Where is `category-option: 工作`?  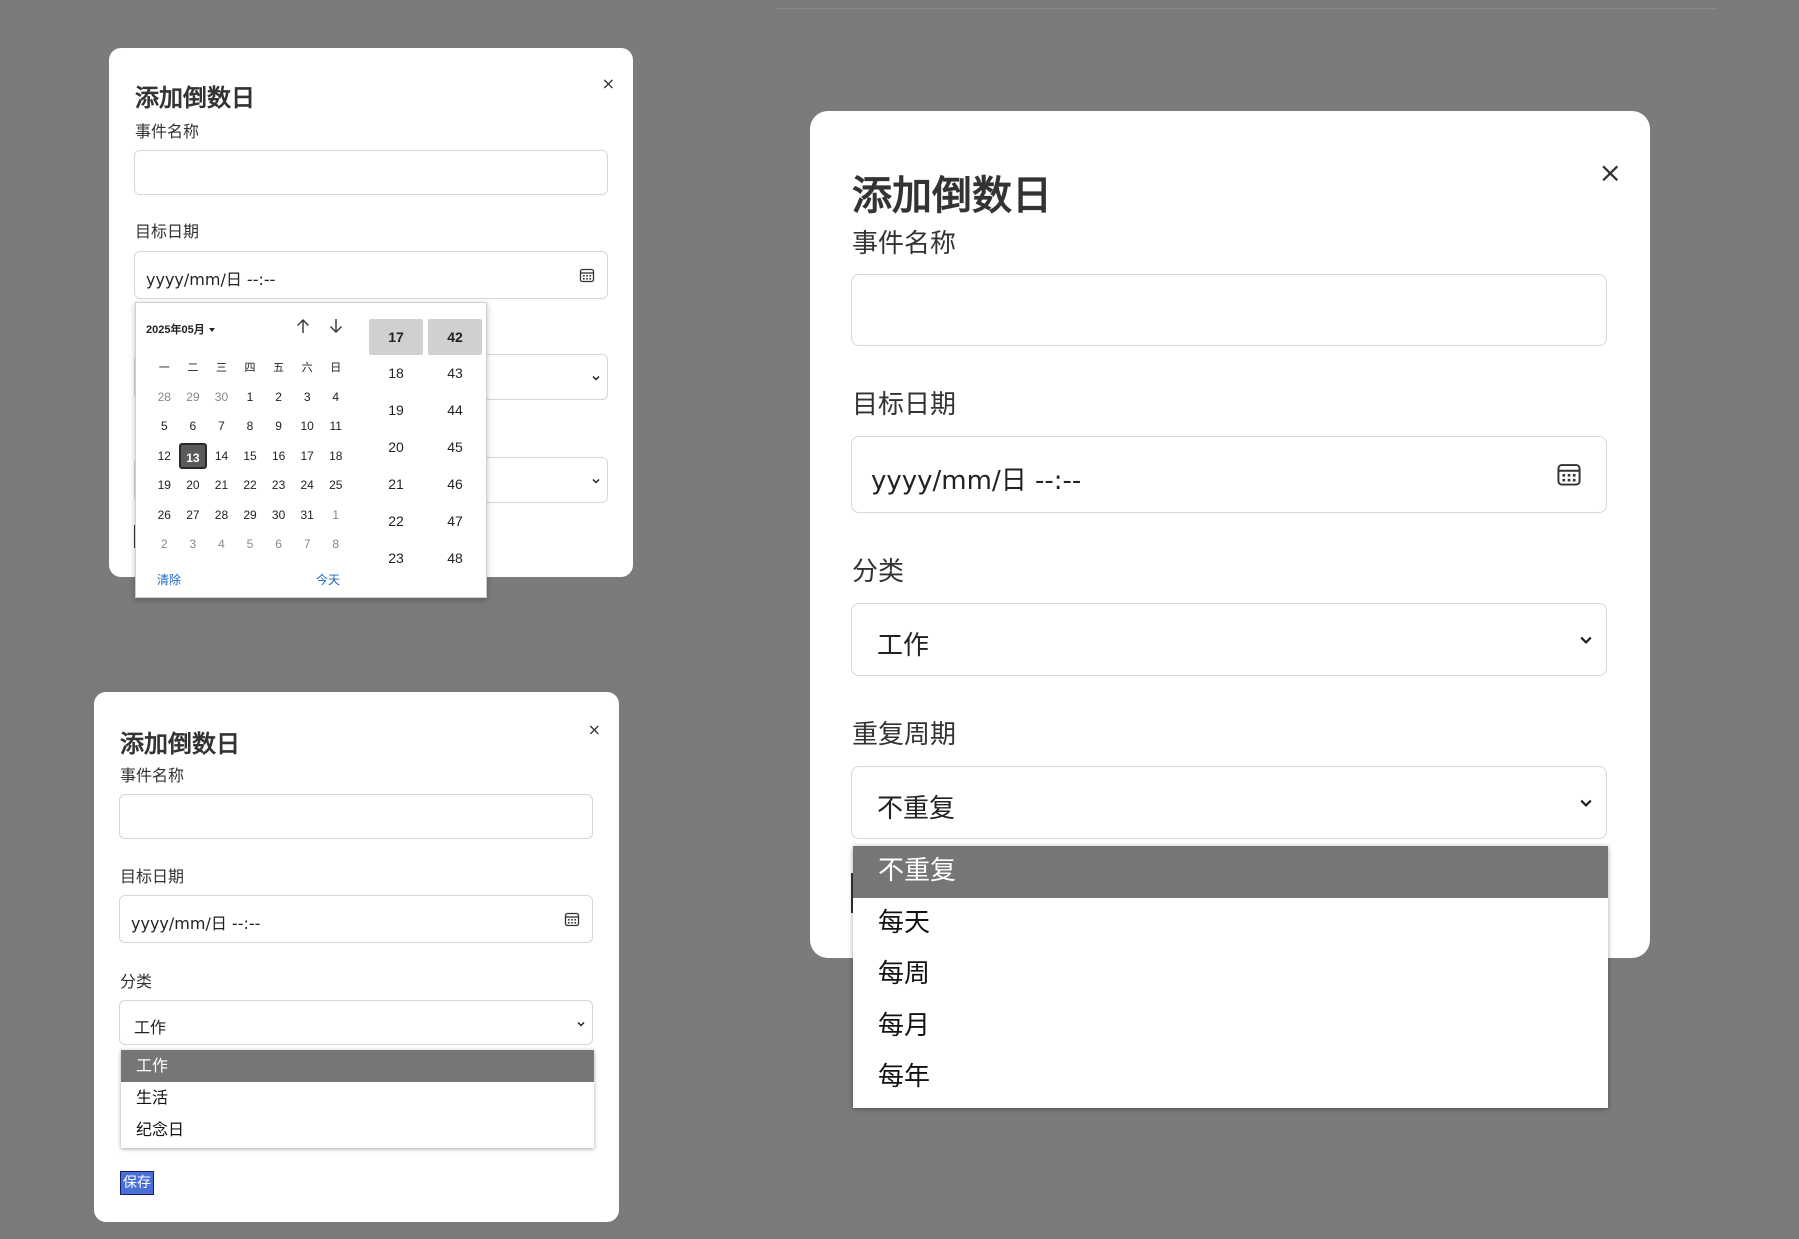 category-option: 工作 is located at coordinates (357, 1066).